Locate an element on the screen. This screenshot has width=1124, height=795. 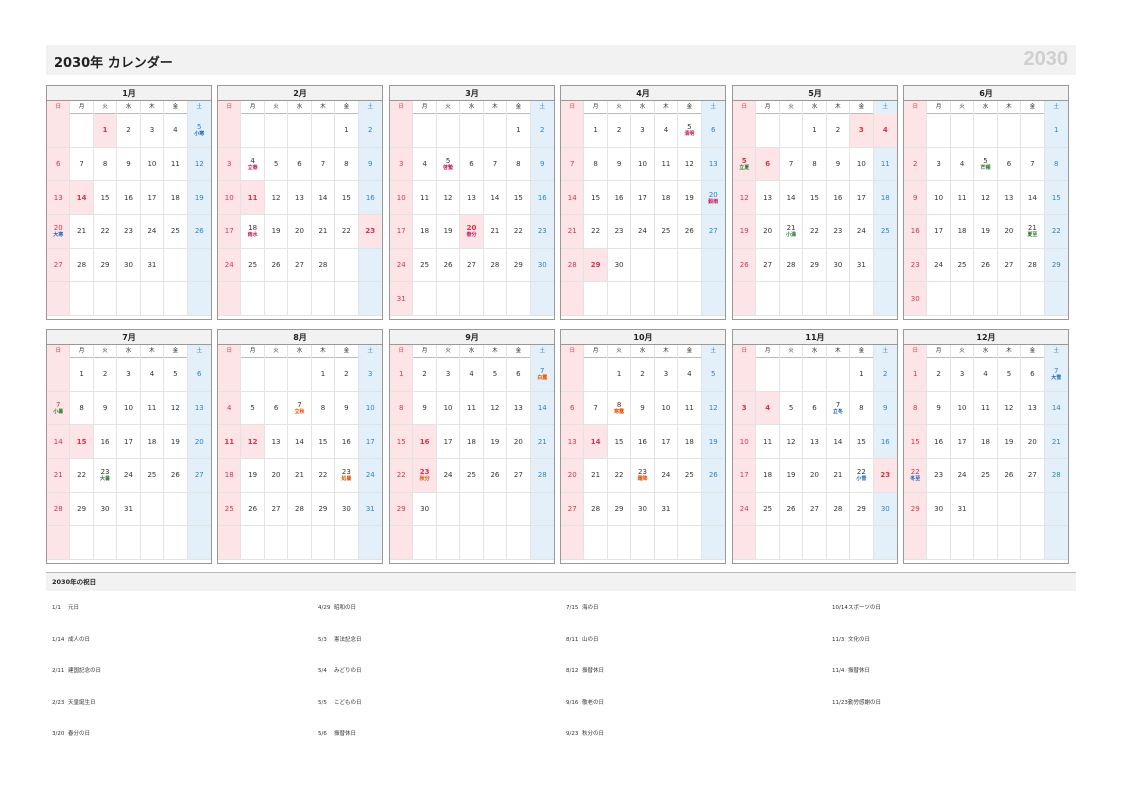
day-number: 6 is located at coordinates (471, 164).